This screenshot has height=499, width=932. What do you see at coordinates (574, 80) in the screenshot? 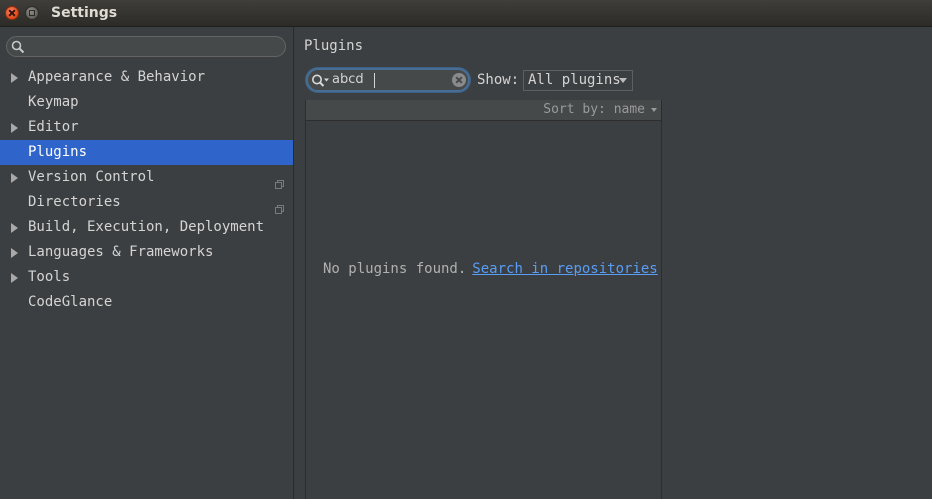
I see `show-filter-value: All plugins` at bounding box center [574, 80].